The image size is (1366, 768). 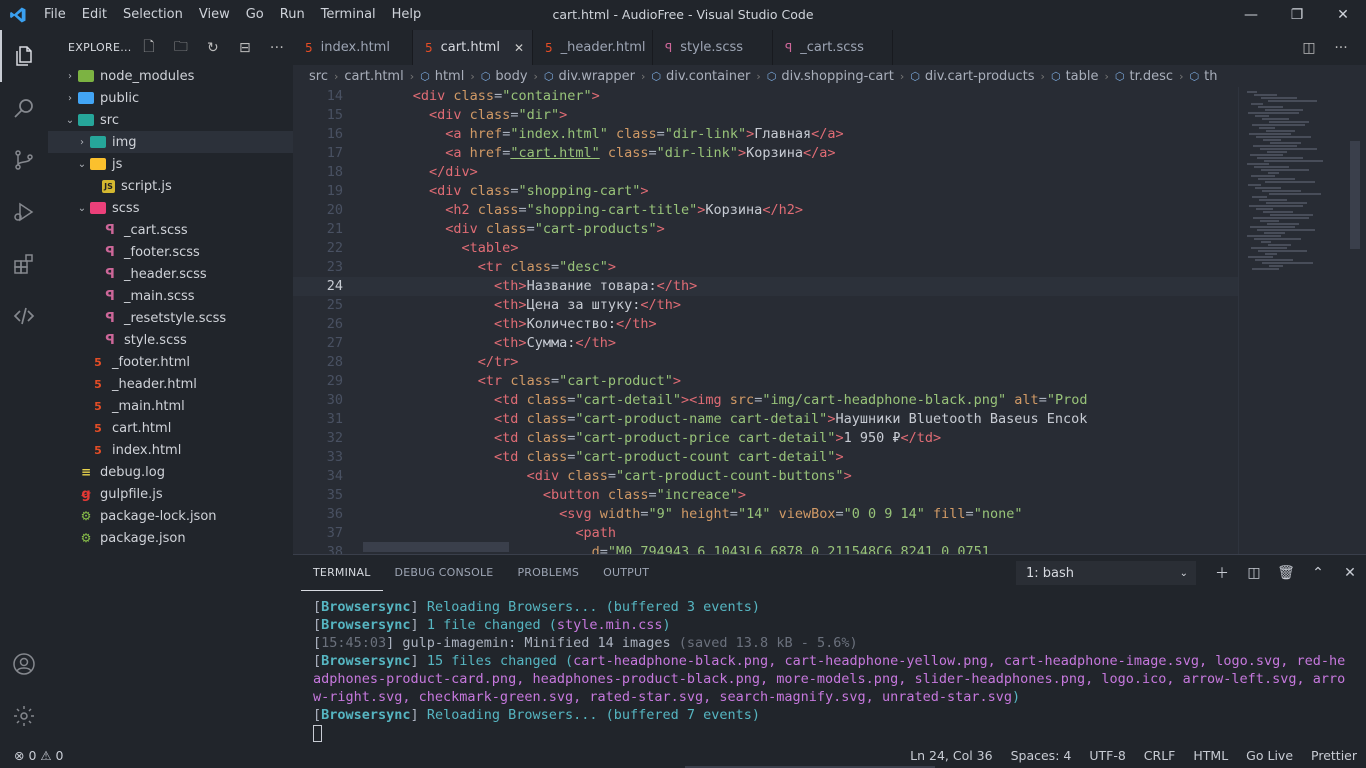 What do you see at coordinates (765, 172) in the screenshot?
I see `code-line: 18 </div>` at bounding box center [765, 172].